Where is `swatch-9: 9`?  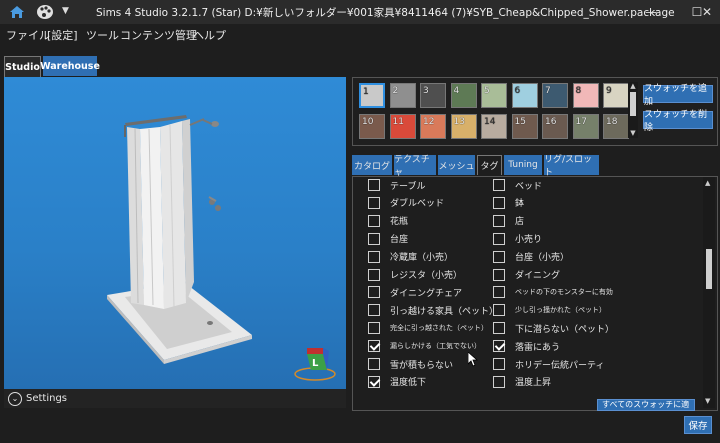 swatch-9: 9 is located at coordinates (616, 95).